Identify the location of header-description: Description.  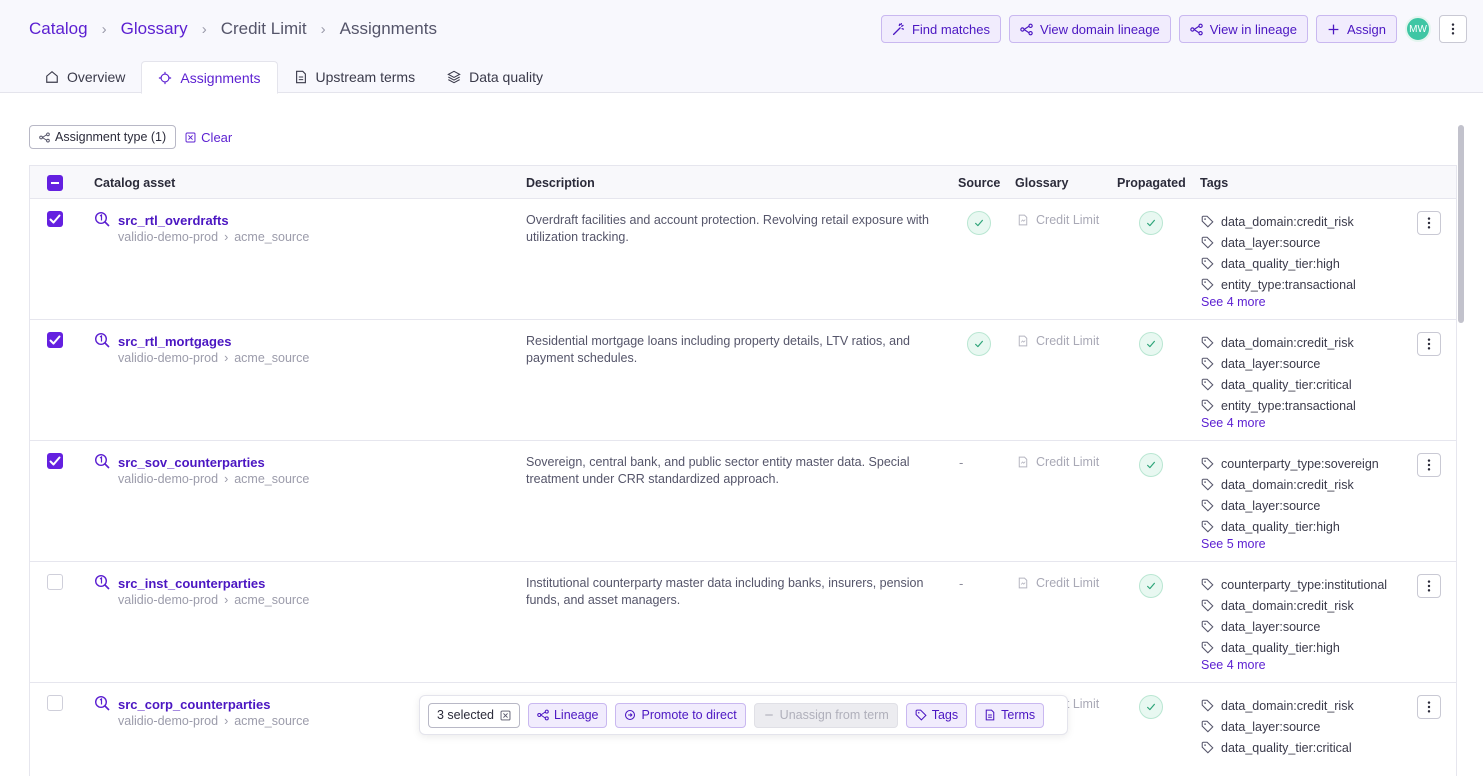
(560, 183).